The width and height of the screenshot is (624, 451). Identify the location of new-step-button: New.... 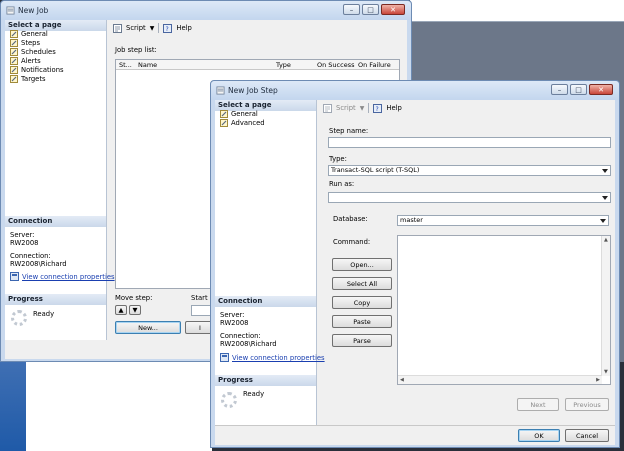
(148, 327).